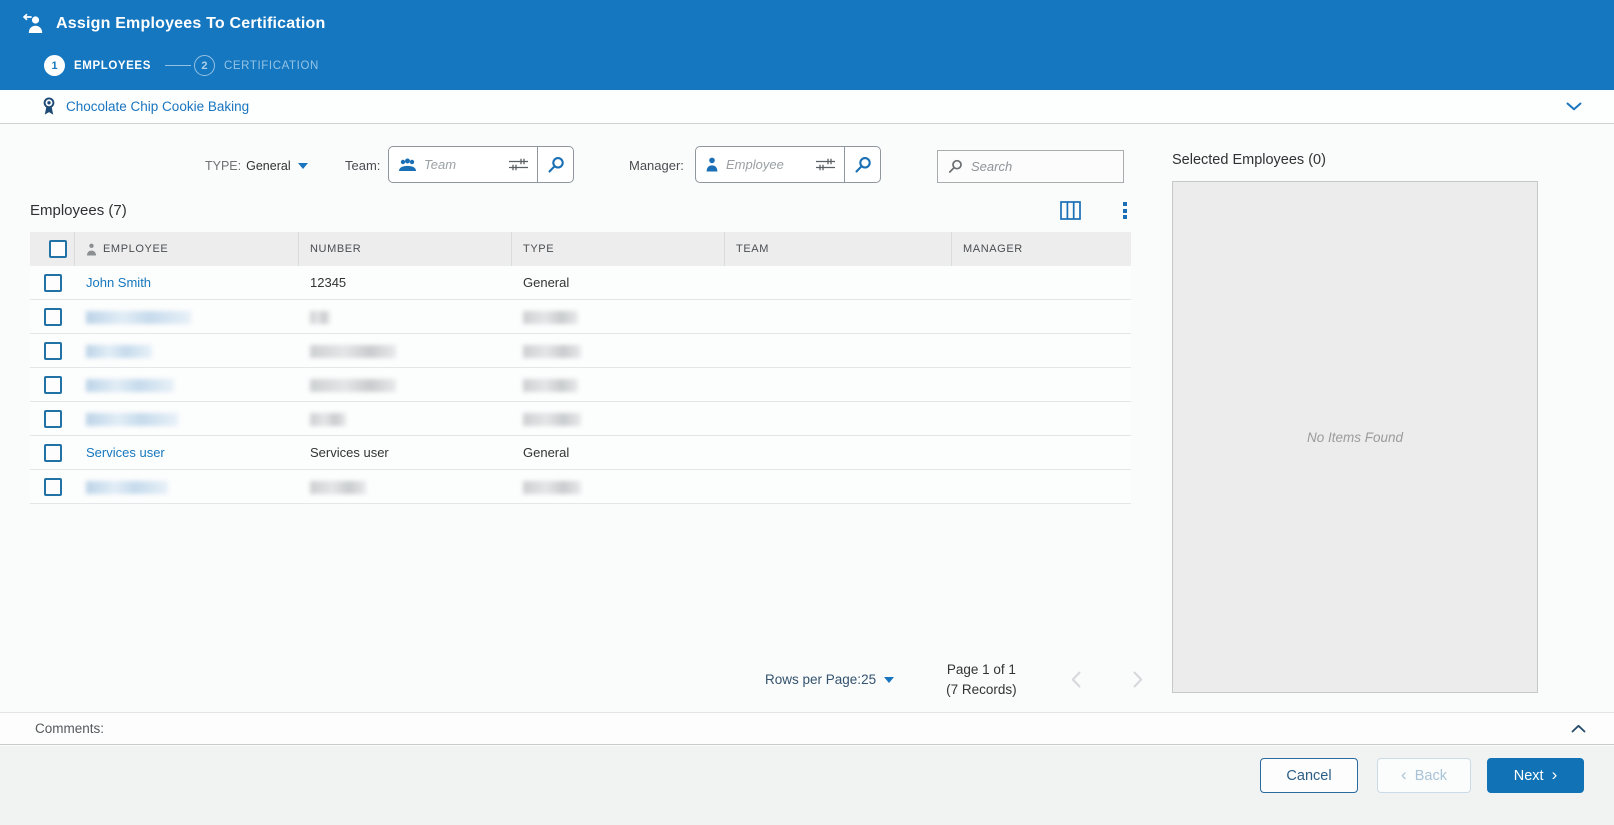 This screenshot has height=825, width=1614. Describe the element at coordinates (191, 23) in the screenshot. I see `page-title: Assign Employees To Certification` at that location.